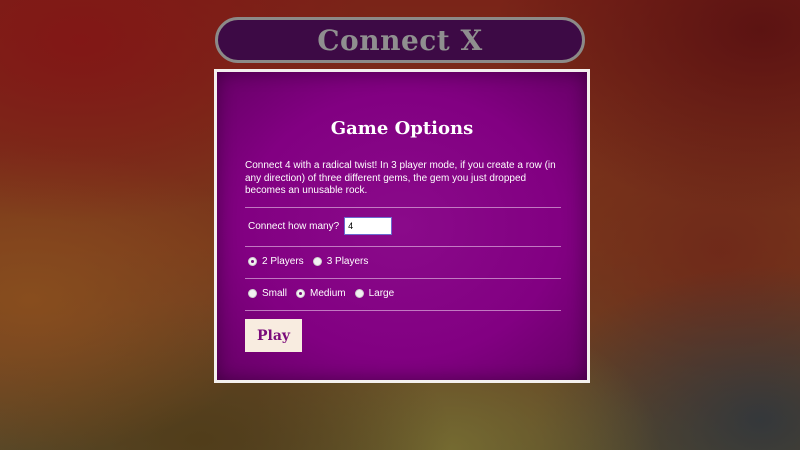 The height and width of the screenshot is (450, 800). I want to click on size-large-label: Large, so click(382, 293).